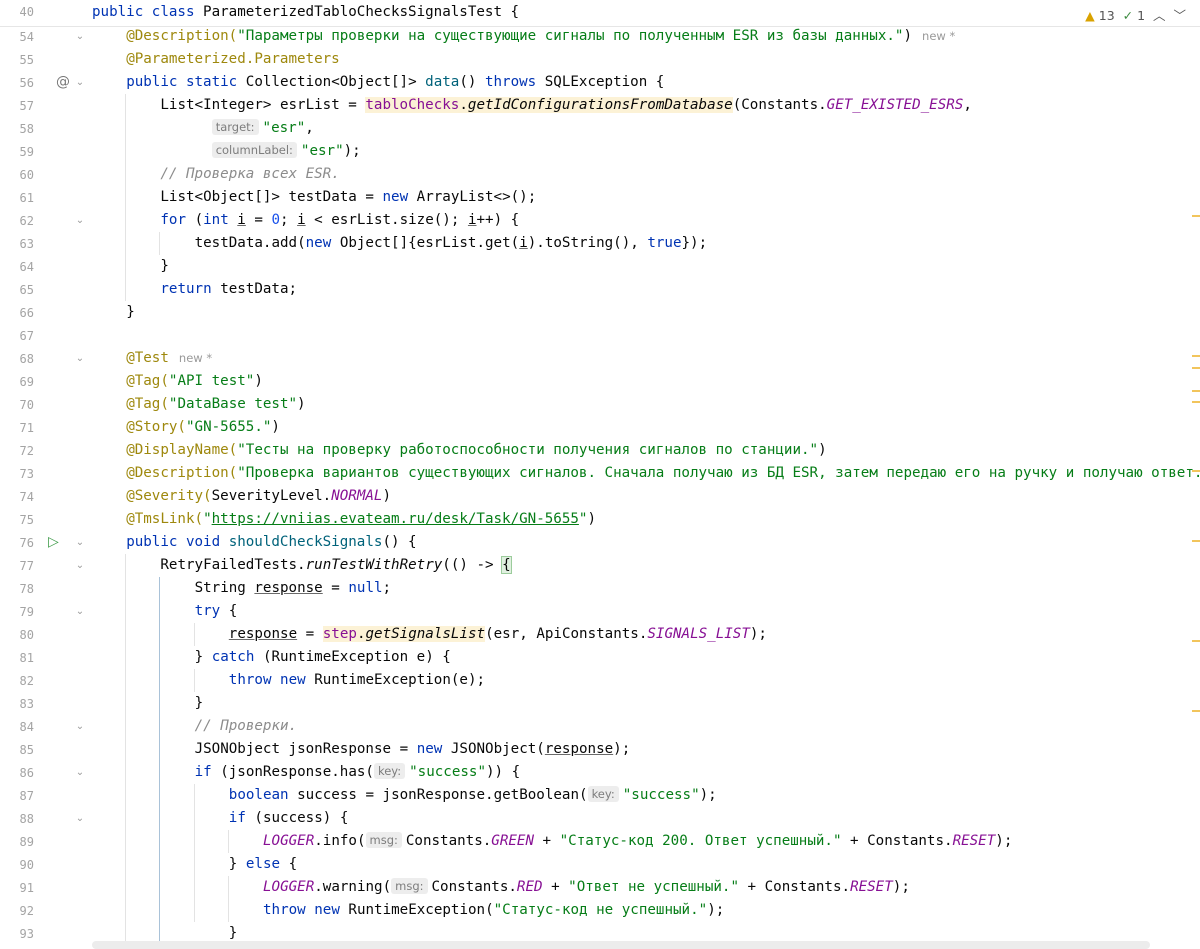 The image size is (1200, 949). I want to click on chevron-down-icon: ﹀, so click(1179, 15).